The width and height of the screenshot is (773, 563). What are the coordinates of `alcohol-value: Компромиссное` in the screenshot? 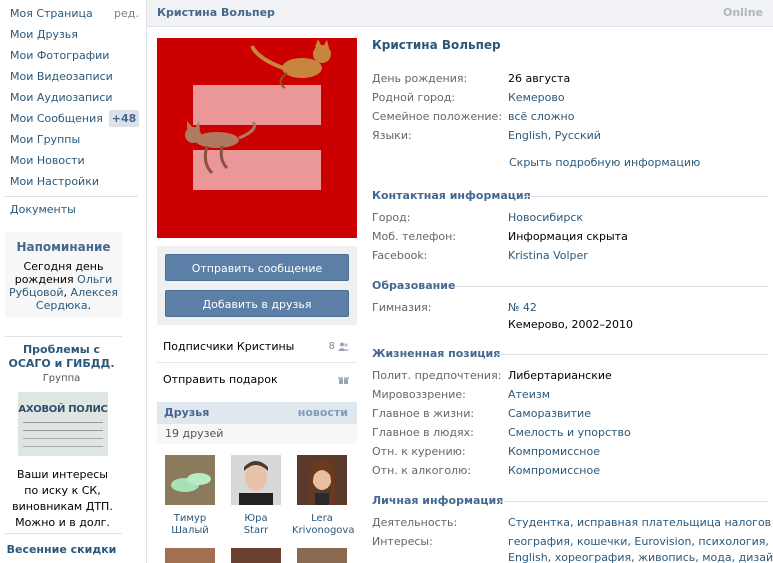 It's located at (554, 470).